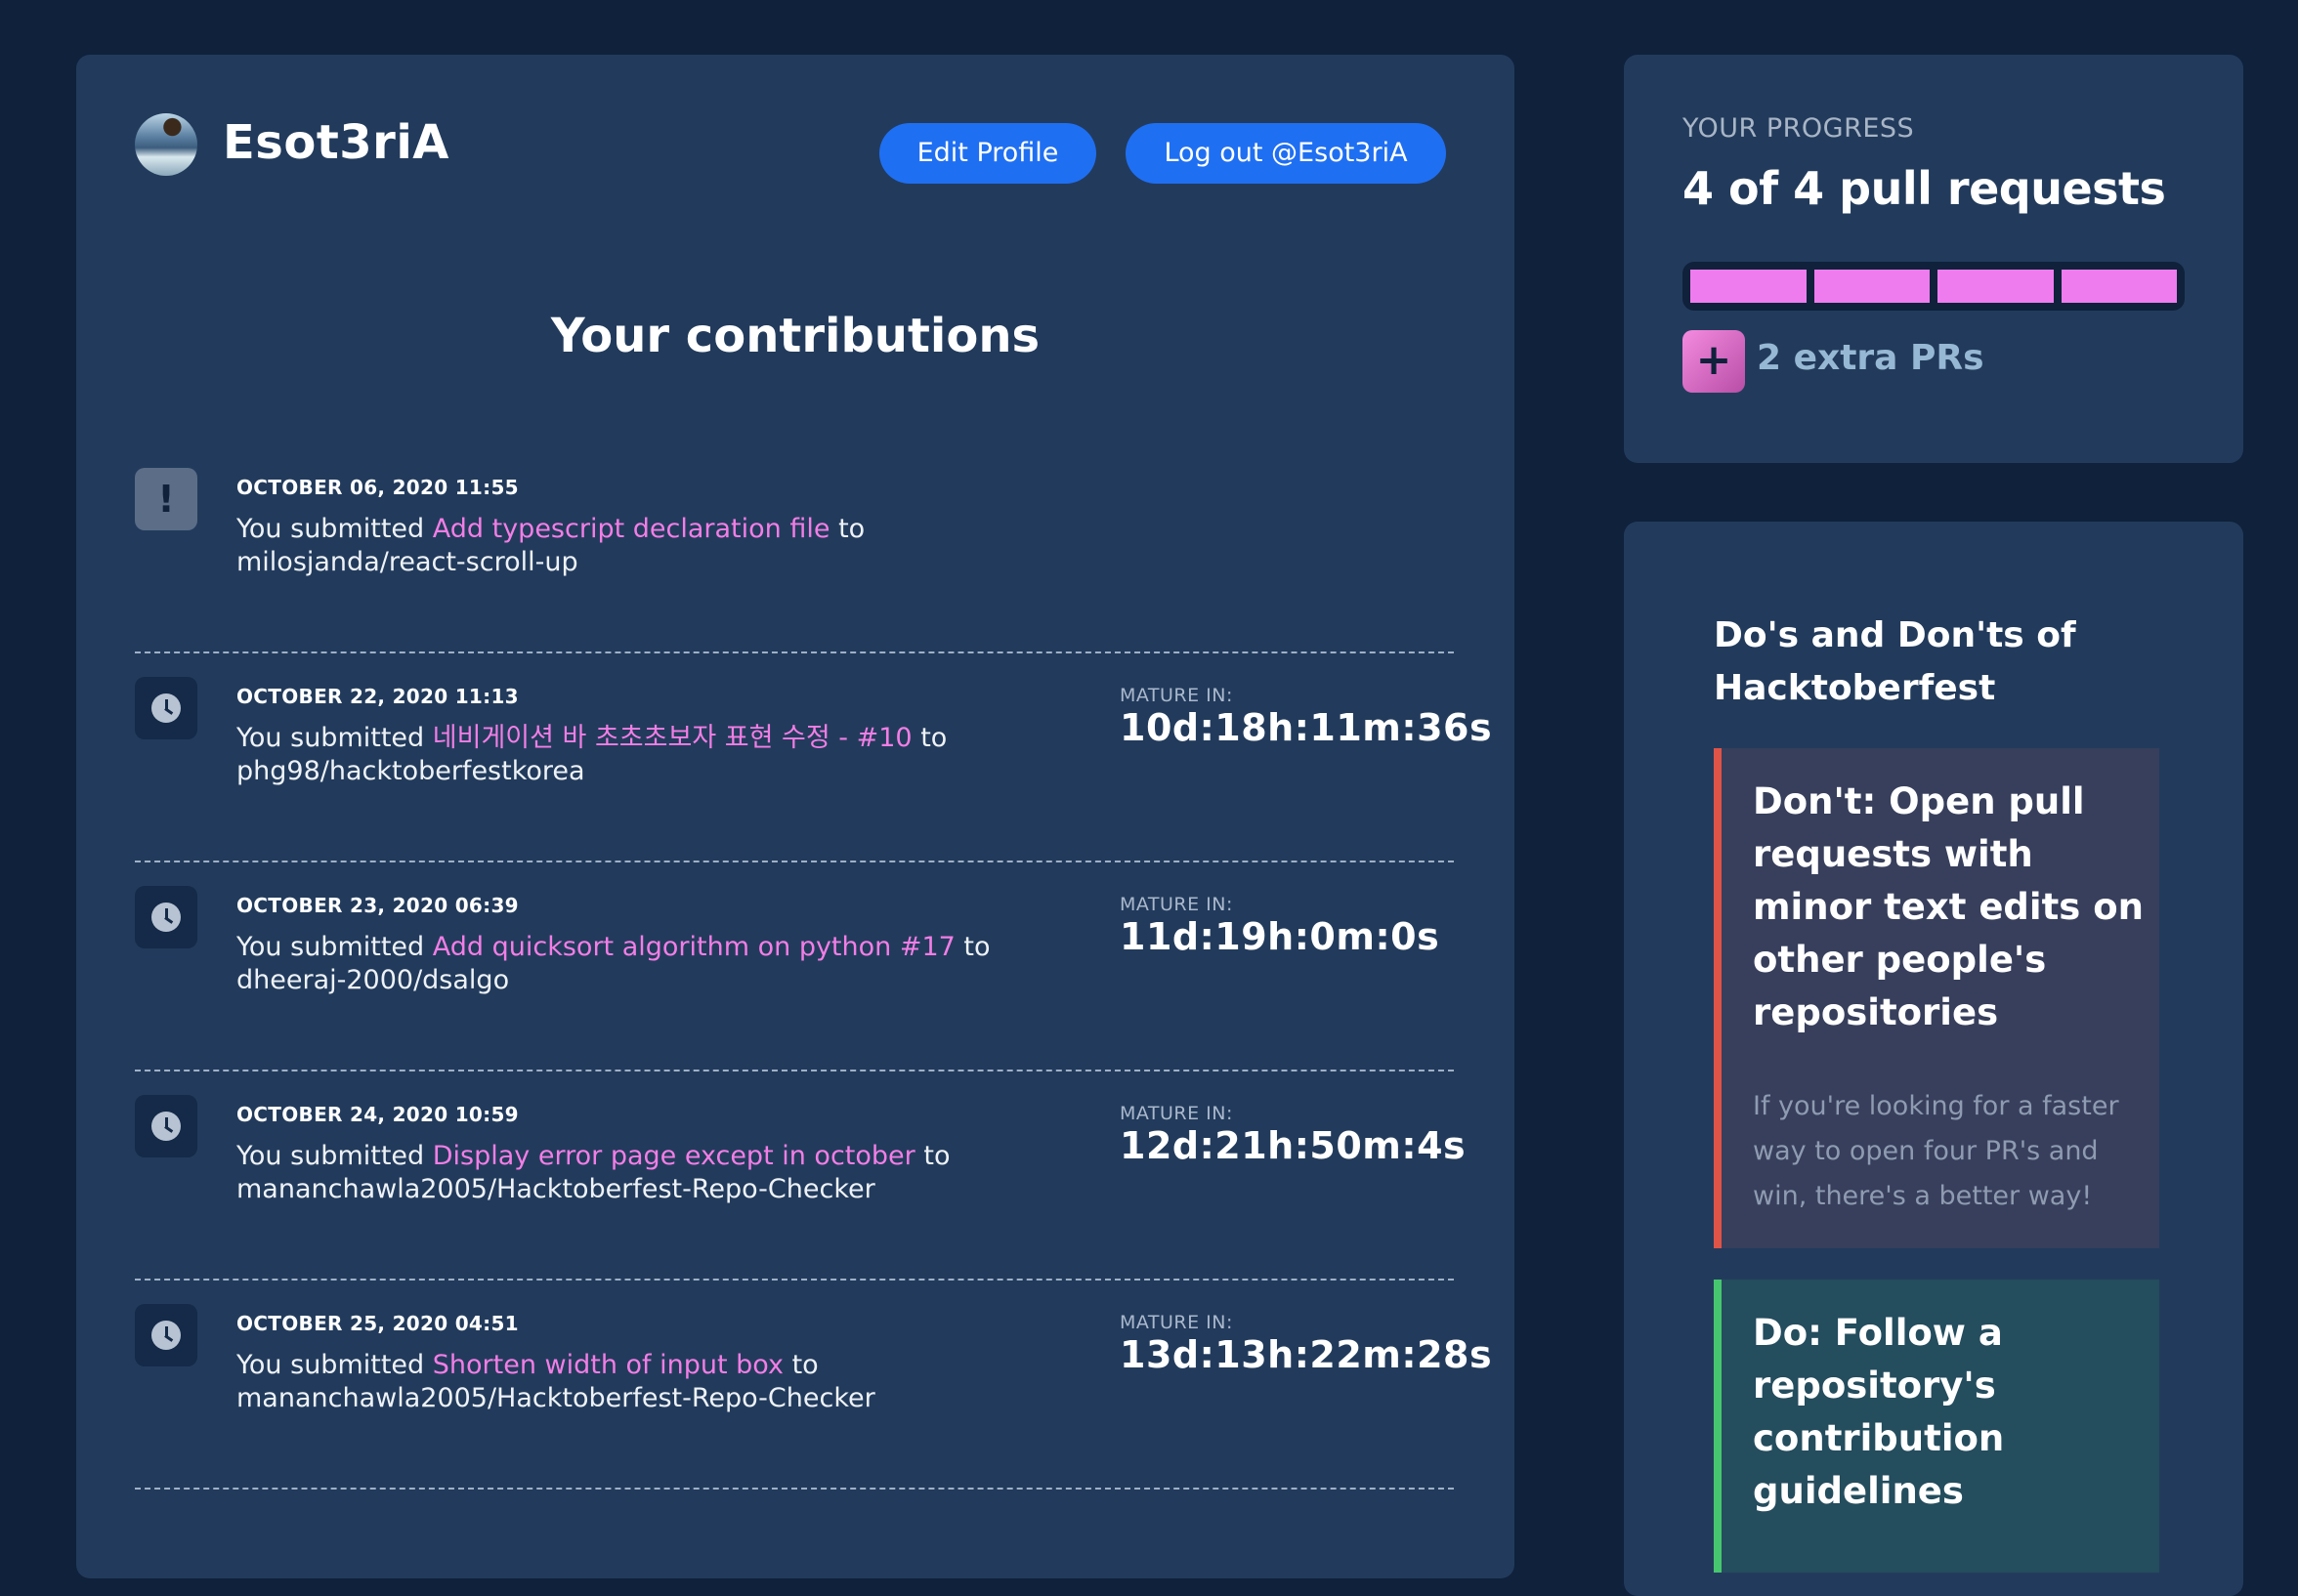  What do you see at coordinates (407, 562) in the screenshot?
I see `repo-name: milosjanda/react-scroll-up` at bounding box center [407, 562].